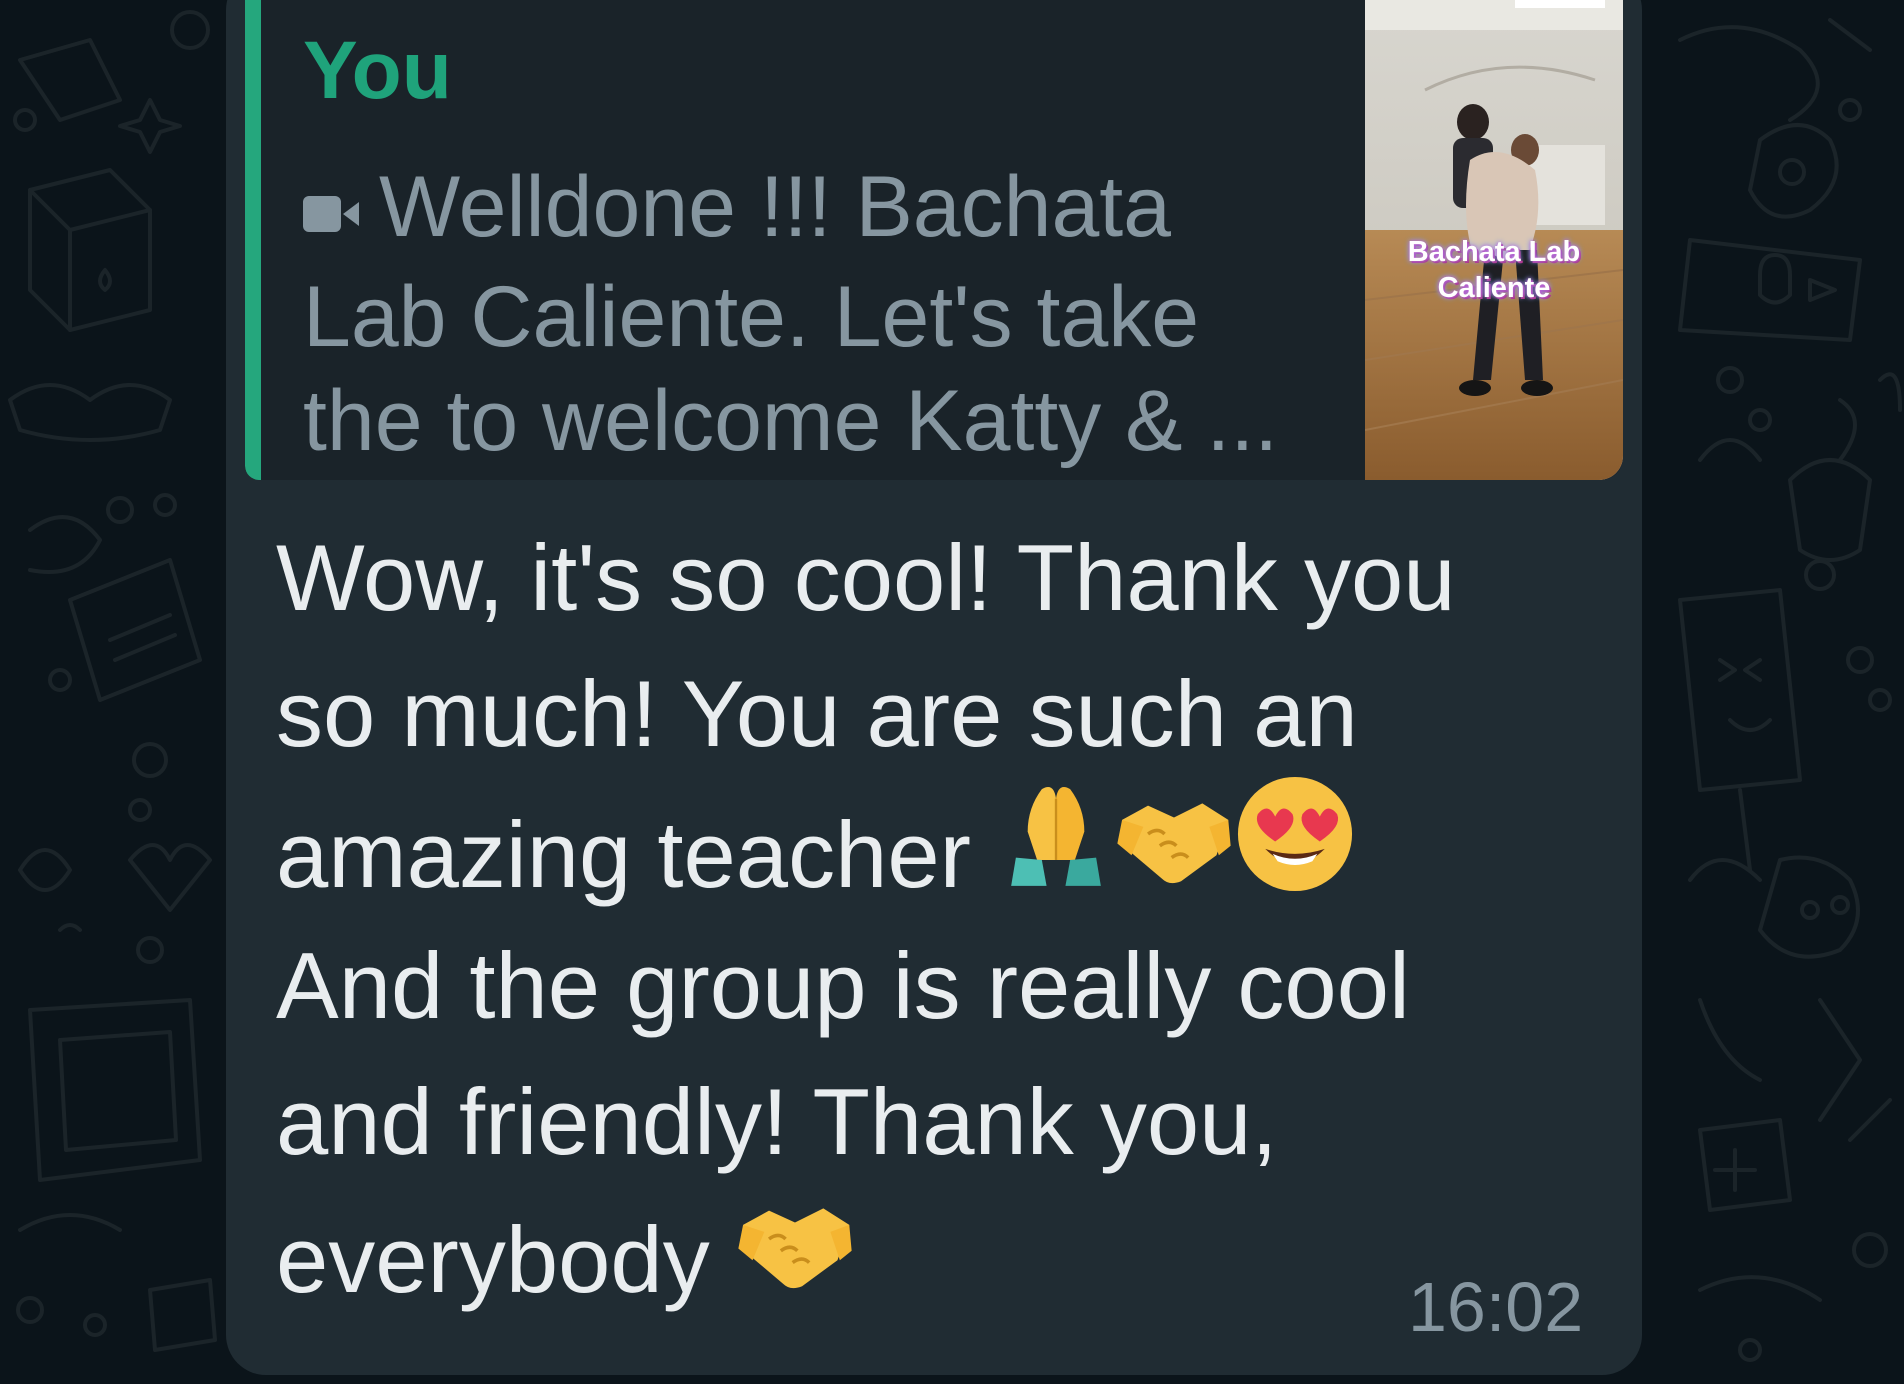 This screenshot has height=1384, width=1904. I want to click on message-timestamp: 16:02, so click(1496, 1307).